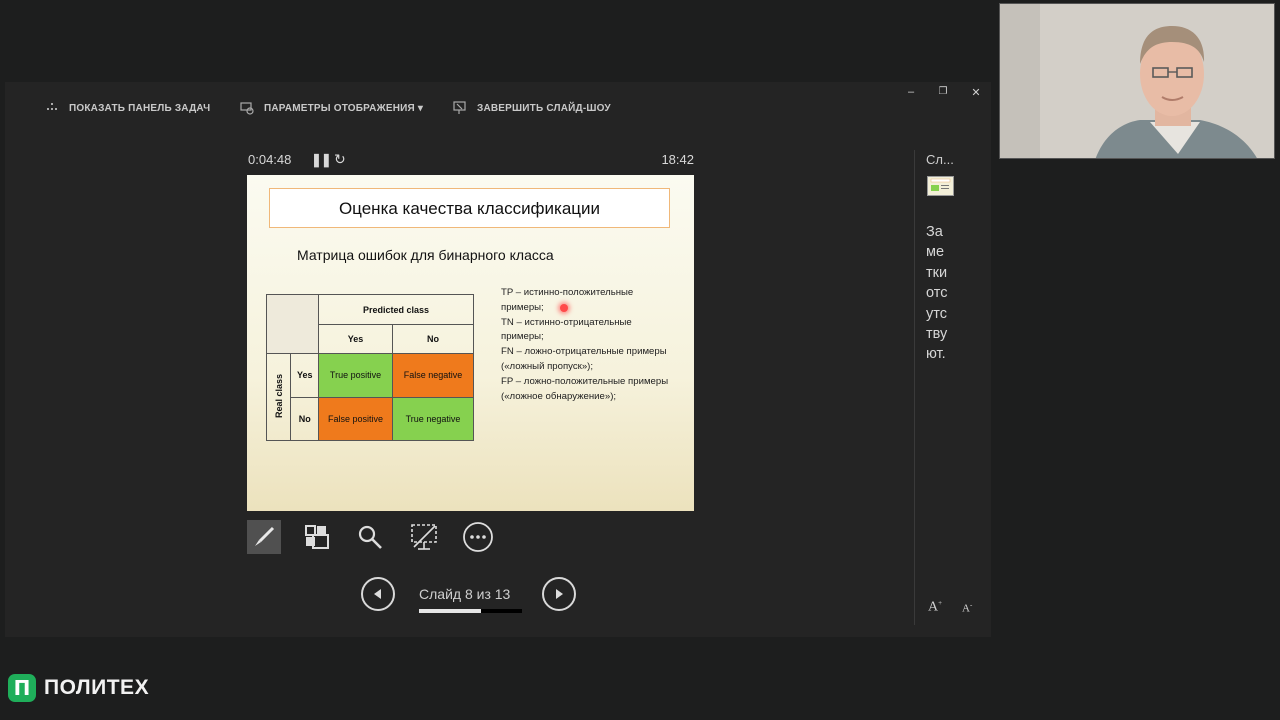 Image resolution: width=1280 pixels, height=720 pixels. What do you see at coordinates (433, 418) in the screenshot?
I see `true-negative-cell: True negative` at bounding box center [433, 418].